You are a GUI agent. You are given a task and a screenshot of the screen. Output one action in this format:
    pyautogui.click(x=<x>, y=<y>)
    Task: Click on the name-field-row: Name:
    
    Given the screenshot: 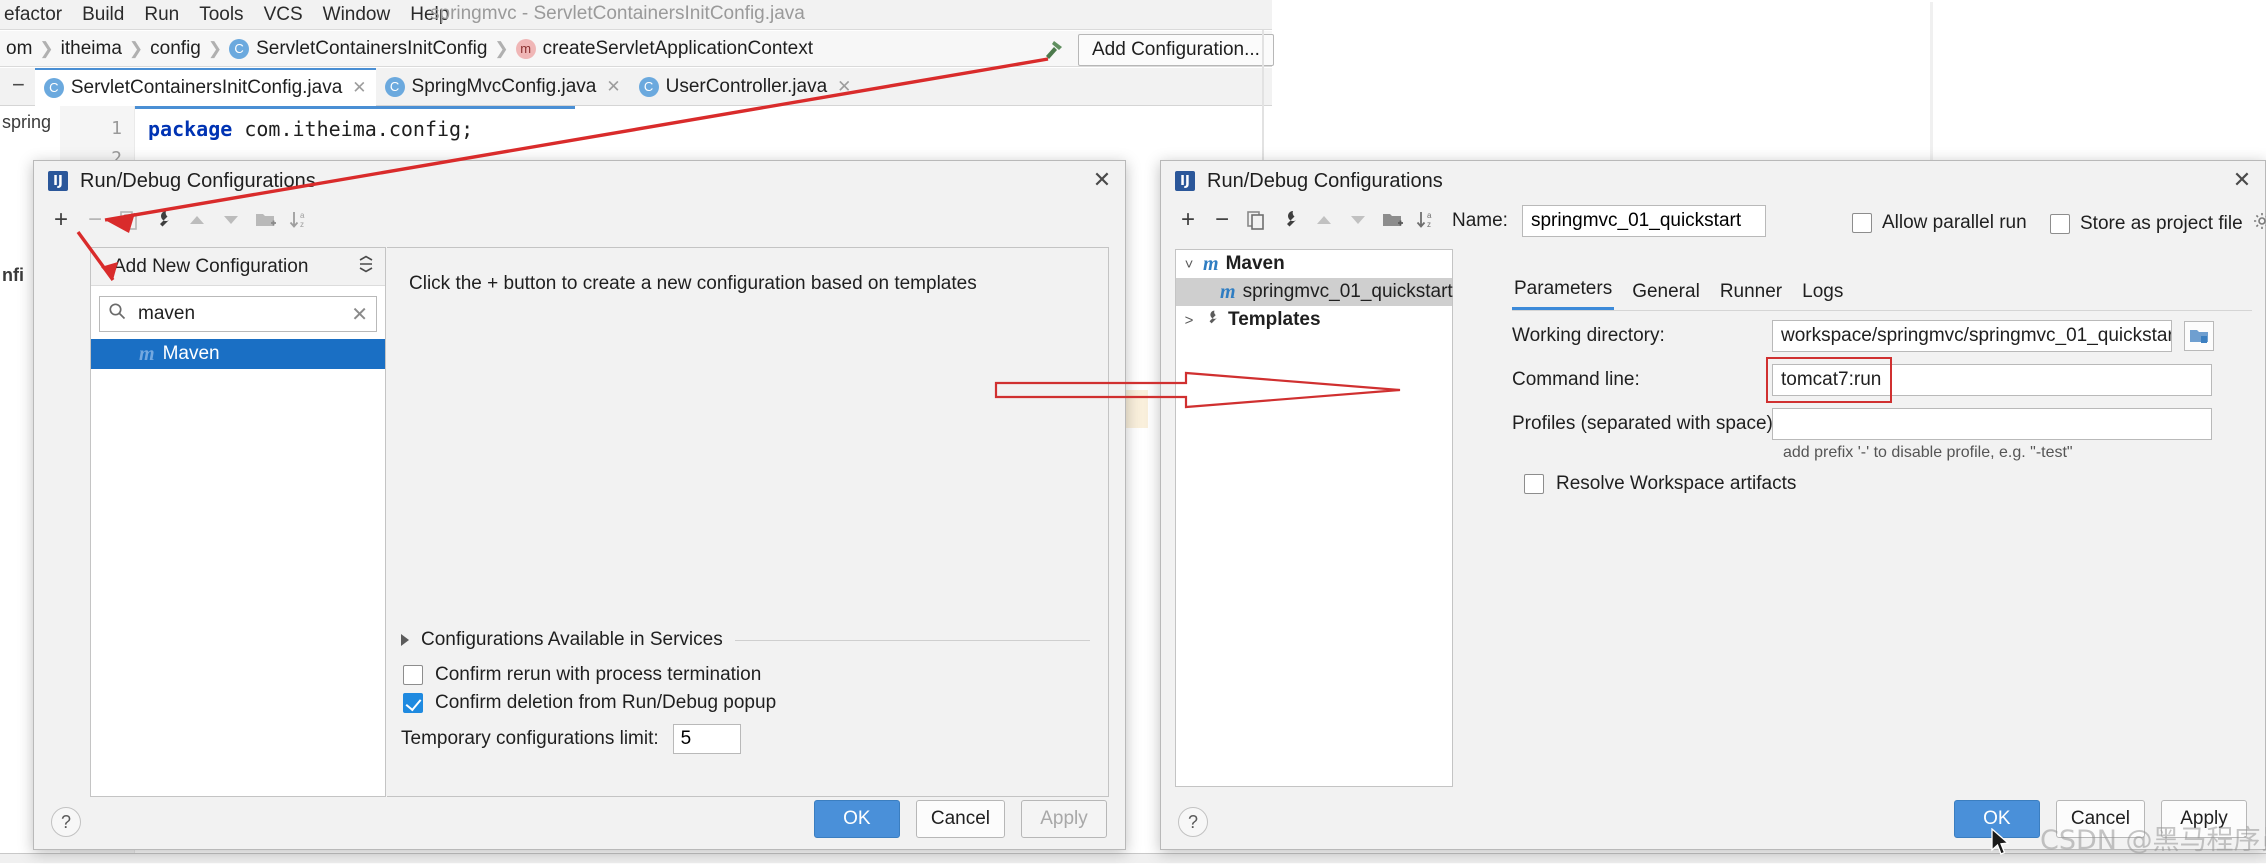 What is the action you would take?
    pyautogui.click(x=1609, y=221)
    